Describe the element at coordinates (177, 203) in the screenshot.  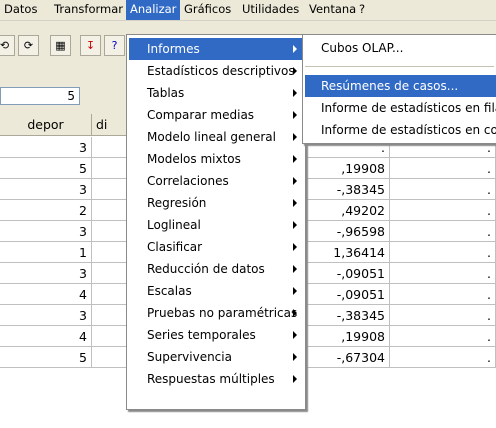
I see `menu-item-label: Regresión` at that location.